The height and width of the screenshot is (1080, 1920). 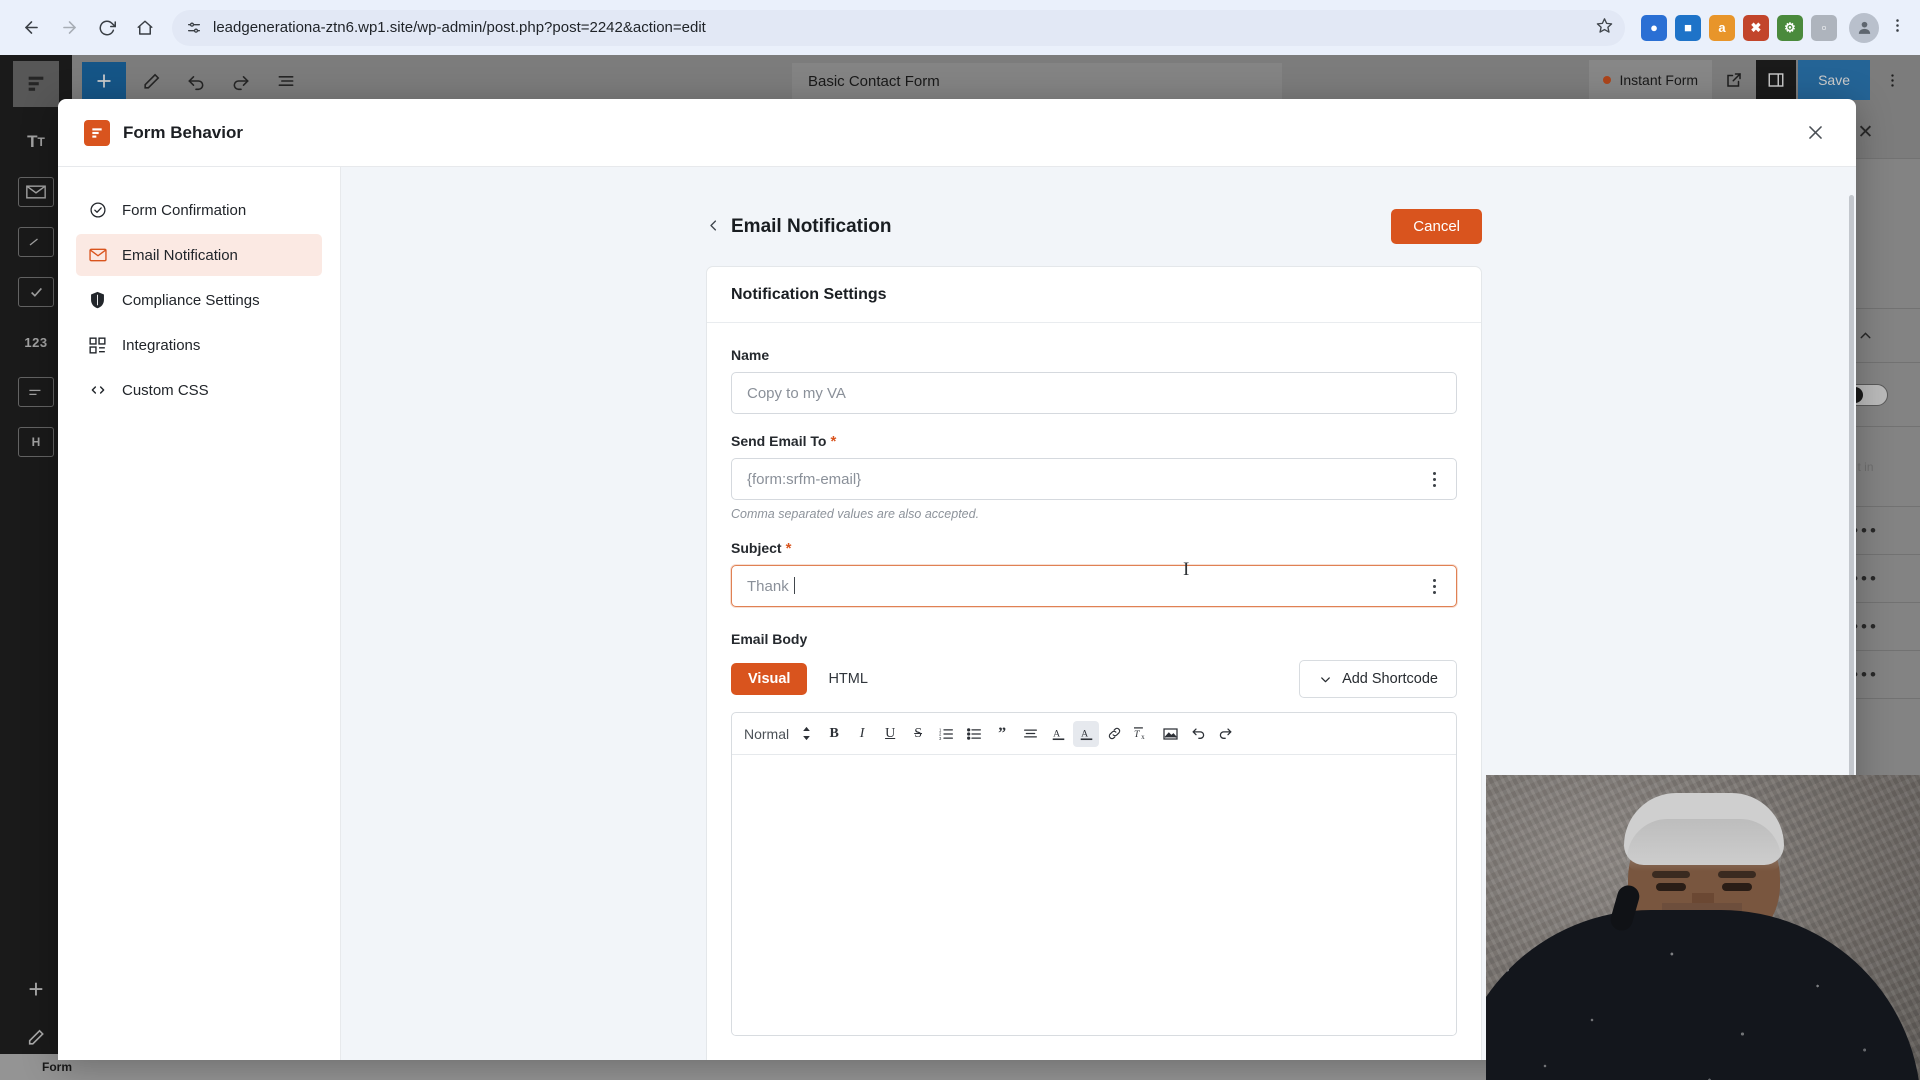 I want to click on page-header: Email Notification Cancel, so click(x=1094, y=226).